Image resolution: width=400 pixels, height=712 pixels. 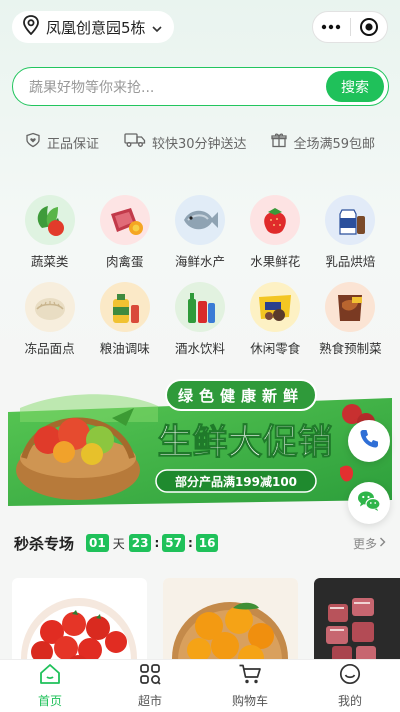 I want to click on vegetable-icon, so click(x=49, y=220).